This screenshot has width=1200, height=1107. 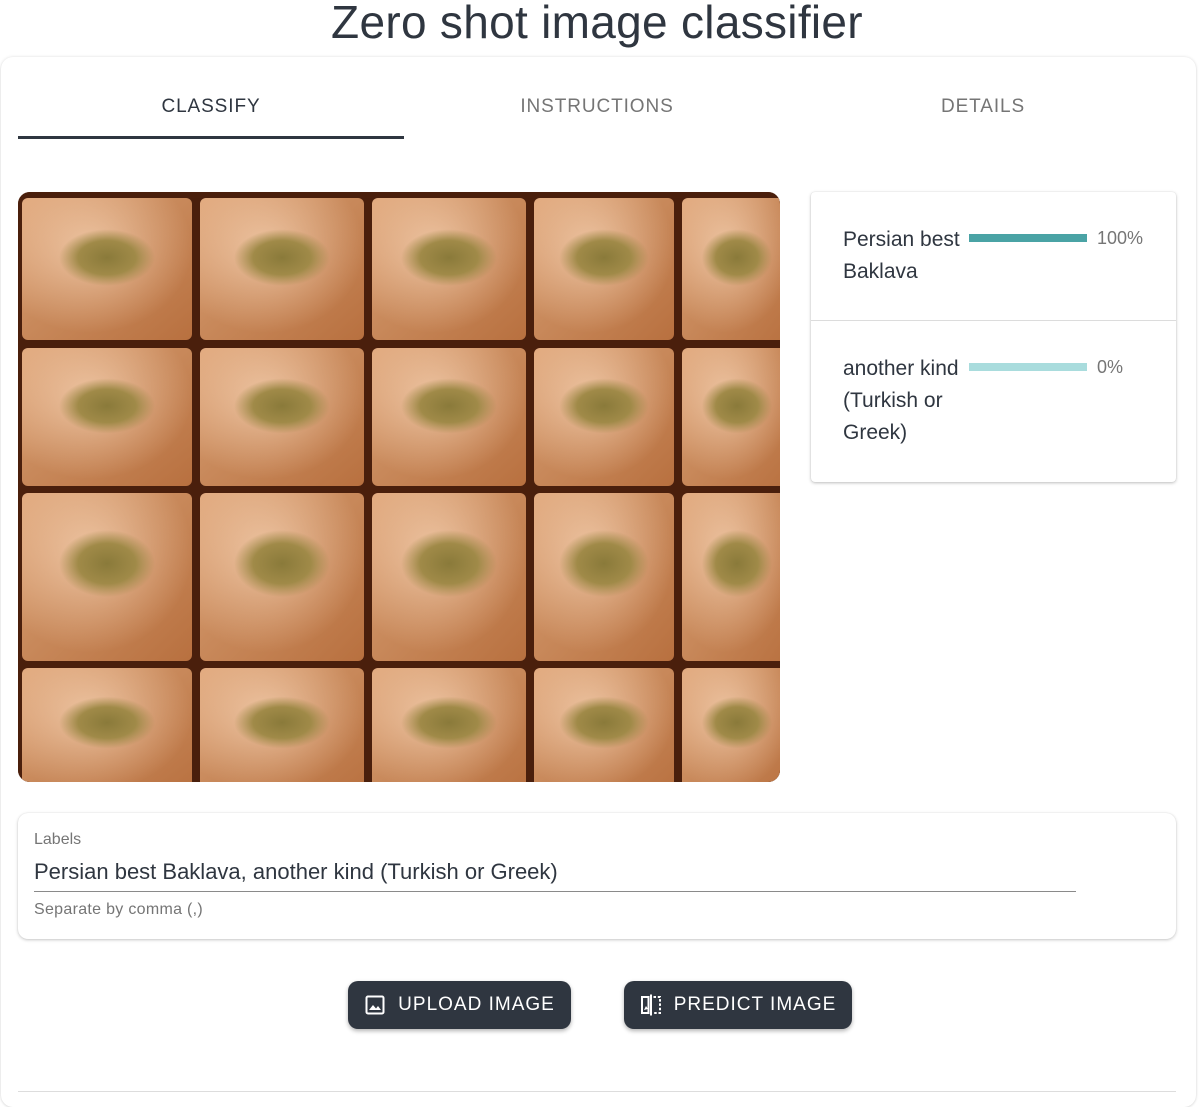 I want to click on app-title: Zero shot image classifier, so click(x=597, y=24).